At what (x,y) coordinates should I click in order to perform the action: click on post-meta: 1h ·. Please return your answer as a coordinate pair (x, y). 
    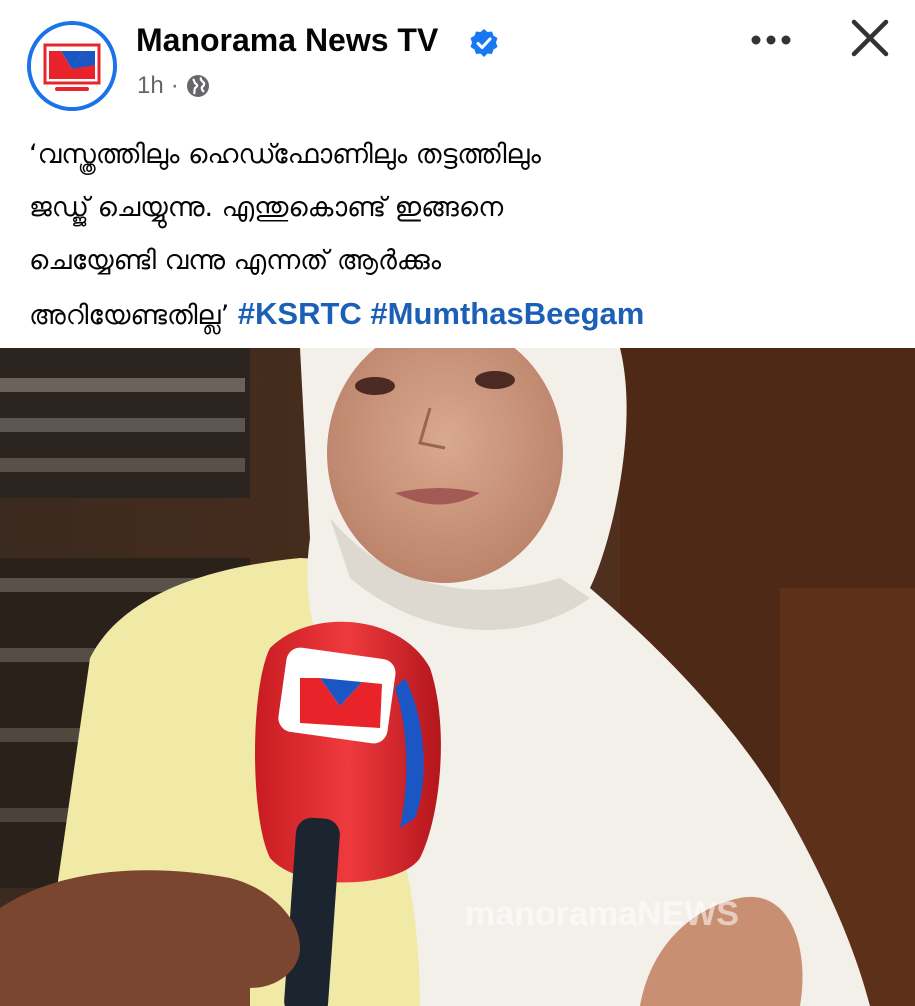
    Looking at the image, I should click on (173, 86).